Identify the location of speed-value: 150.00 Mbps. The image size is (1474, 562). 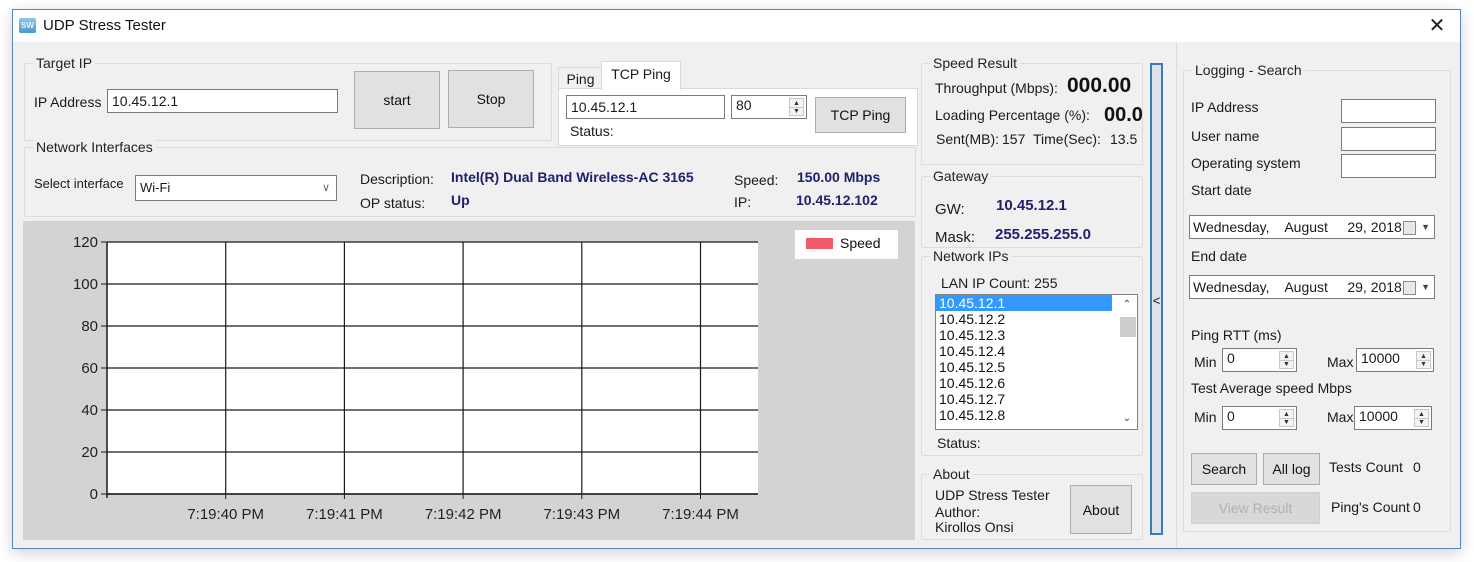
(839, 177).